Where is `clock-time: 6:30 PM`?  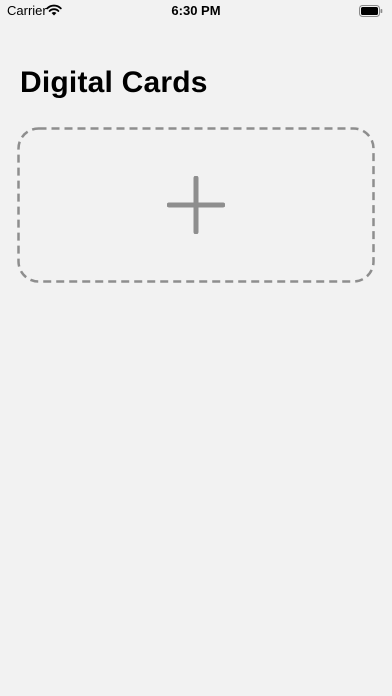
clock-time: 6:30 PM is located at coordinates (196, 10).